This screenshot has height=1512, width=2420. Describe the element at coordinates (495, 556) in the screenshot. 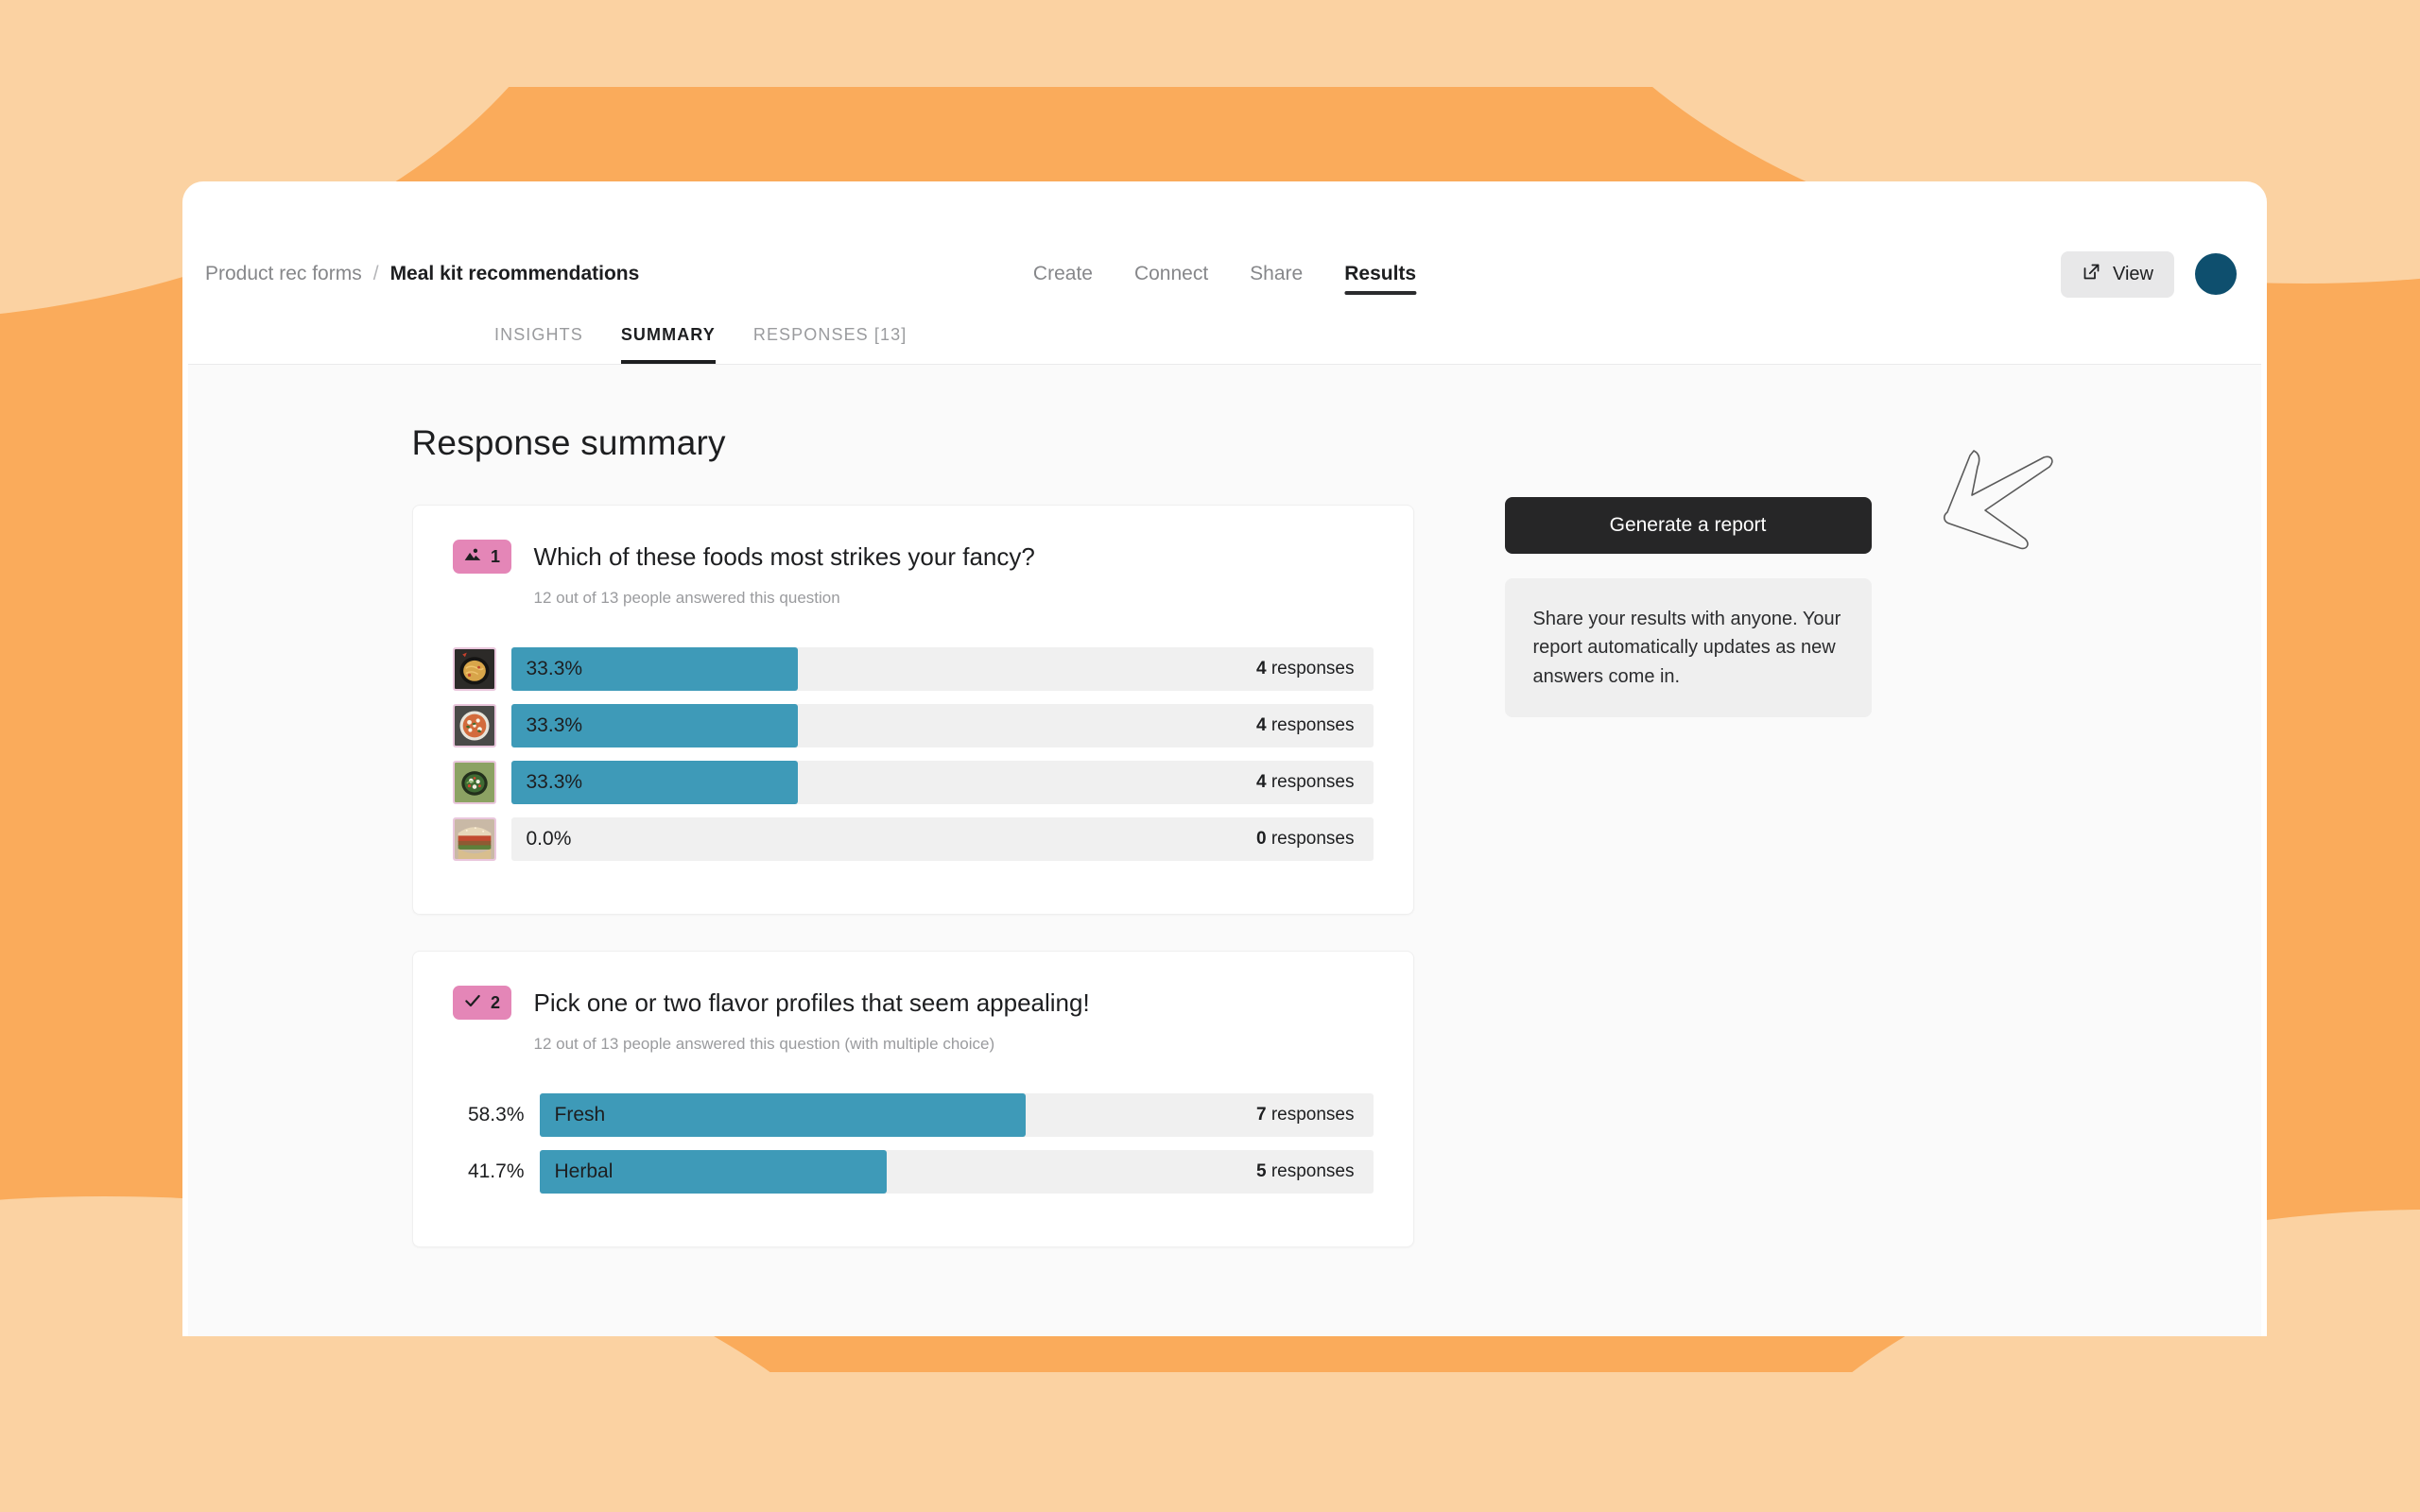

I see `question-number-1: 1` at that location.